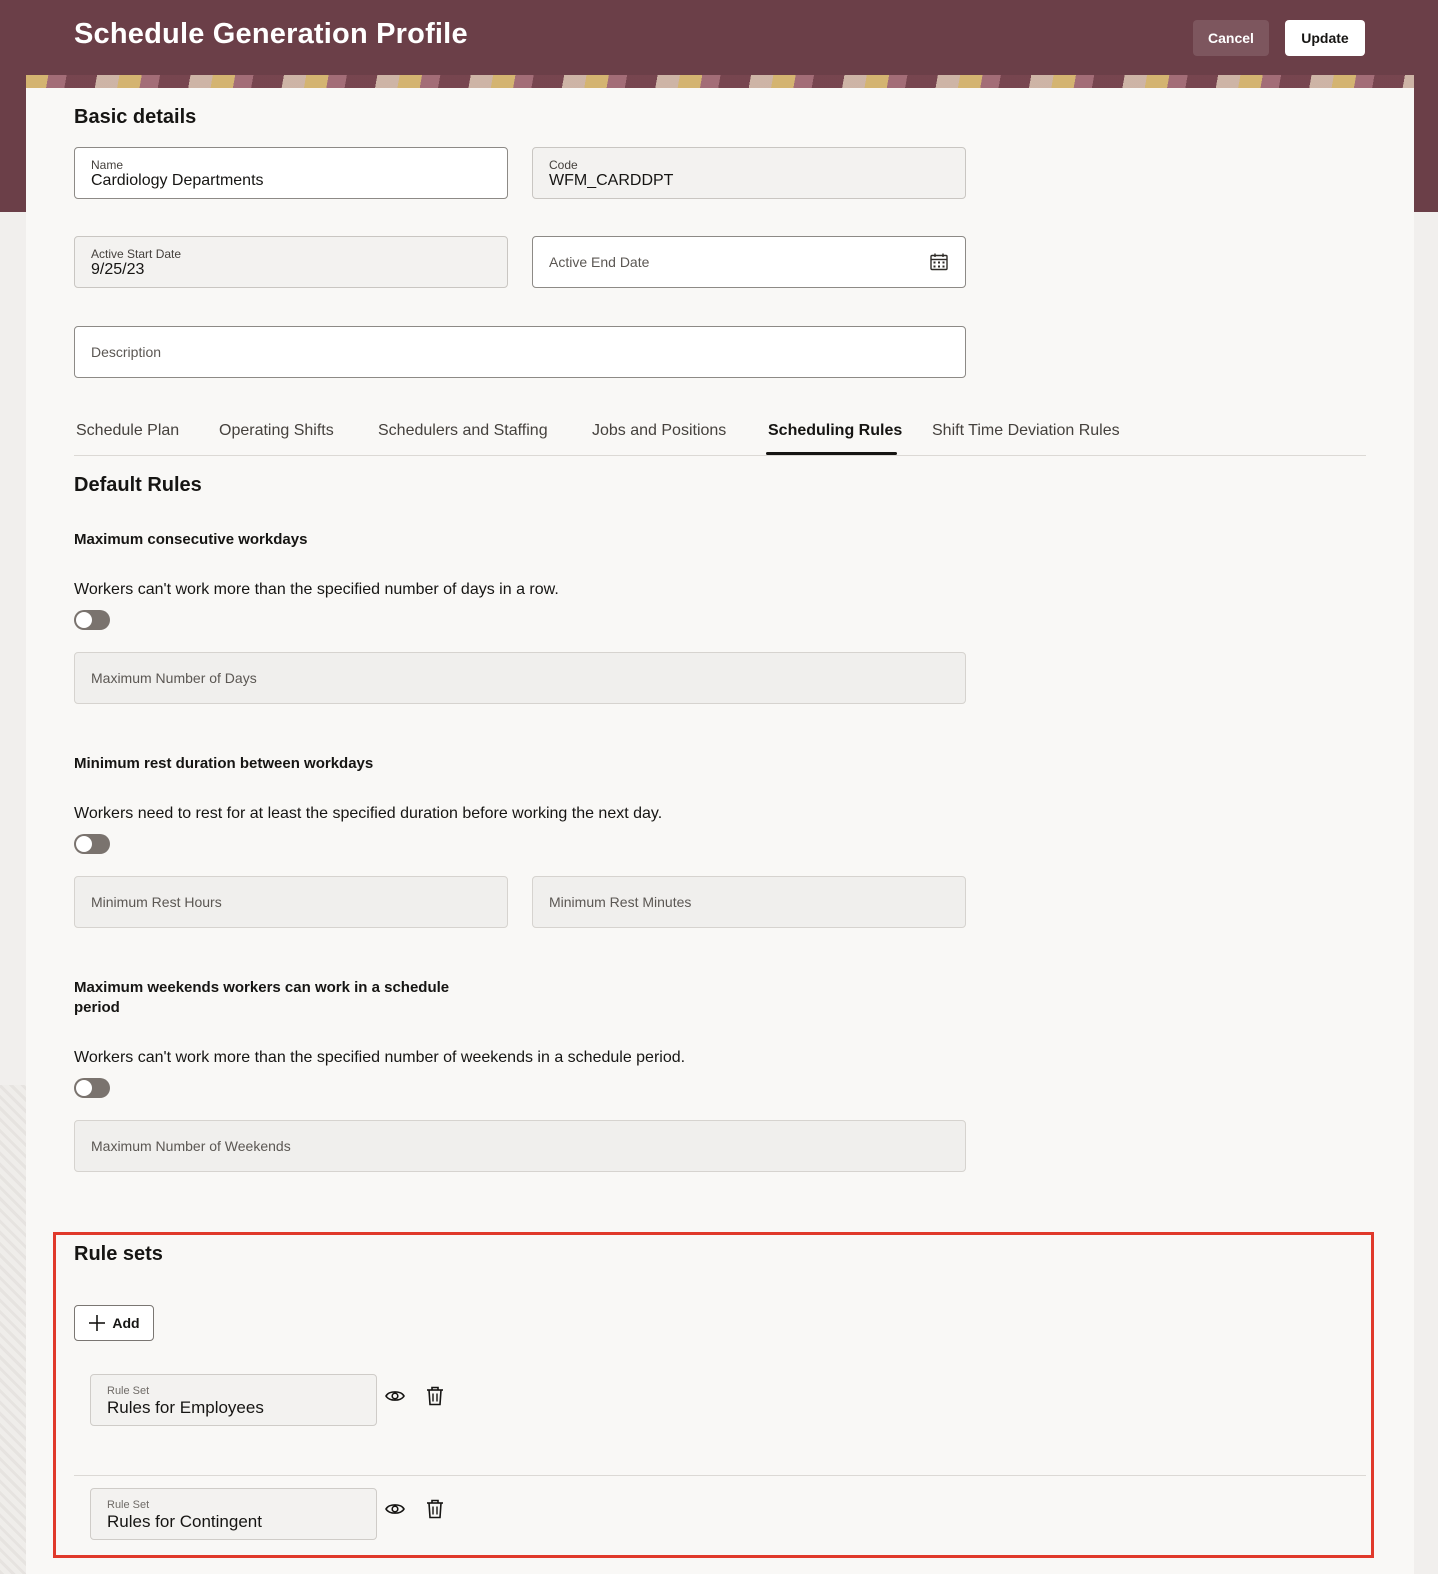  I want to click on rule-set-field-contingent: Rule Set Rules for Contingent, so click(233, 1514).